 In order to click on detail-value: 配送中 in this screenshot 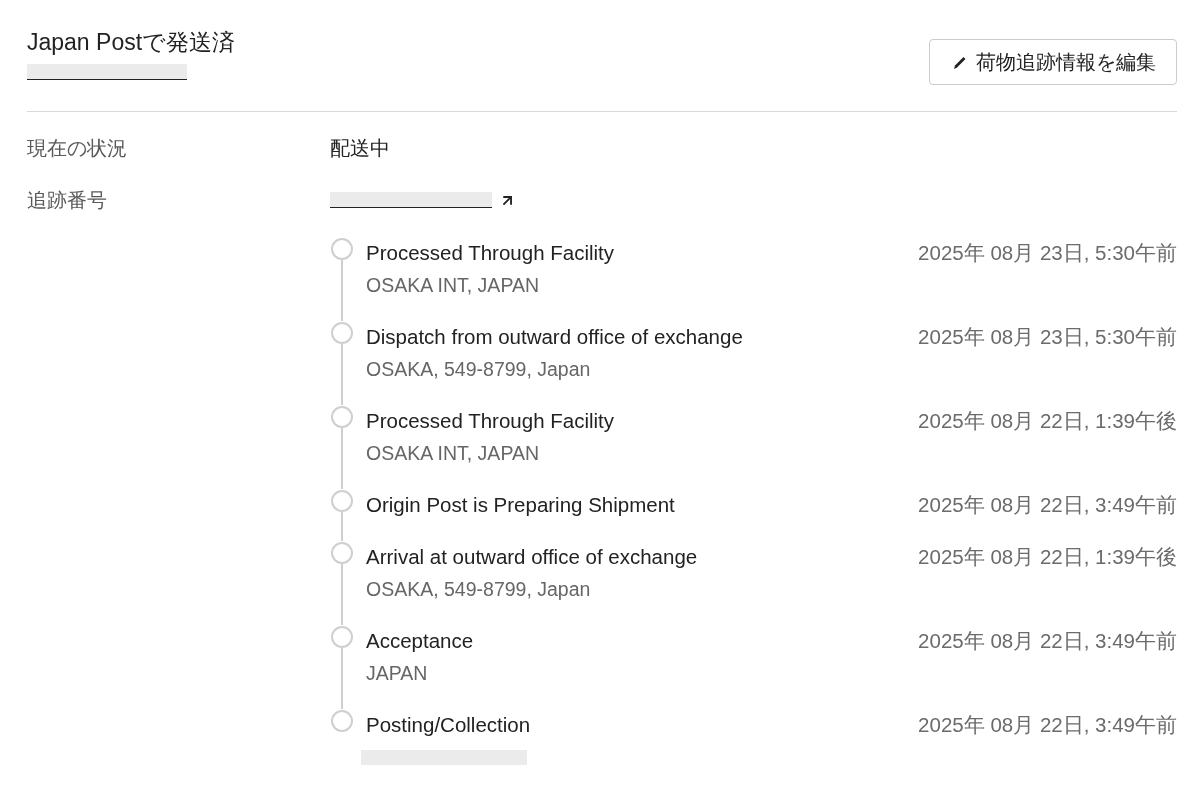, I will do `click(360, 148)`.